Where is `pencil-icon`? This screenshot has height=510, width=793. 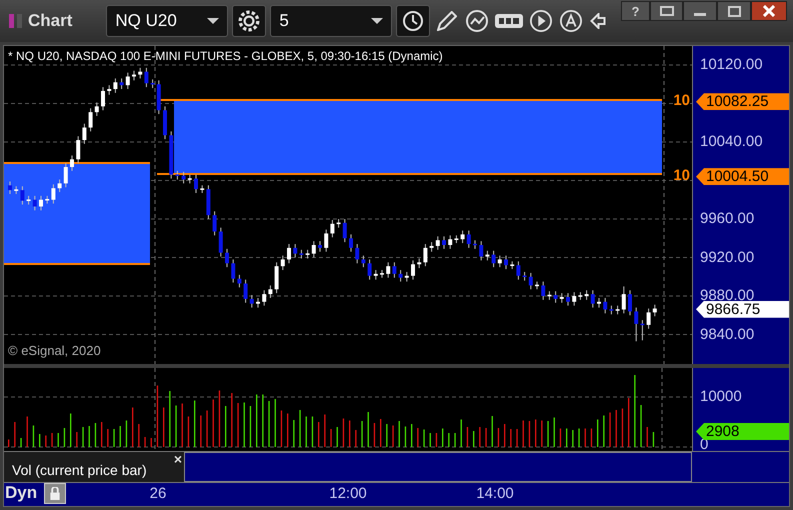 pencil-icon is located at coordinates (447, 21).